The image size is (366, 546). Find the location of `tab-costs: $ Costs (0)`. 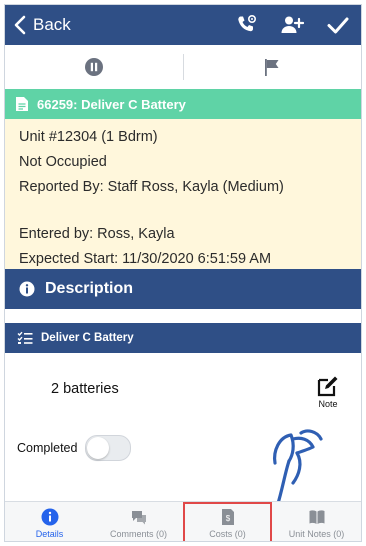

tab-costs: $ Costs (0) is located at coordinates (227, 521).